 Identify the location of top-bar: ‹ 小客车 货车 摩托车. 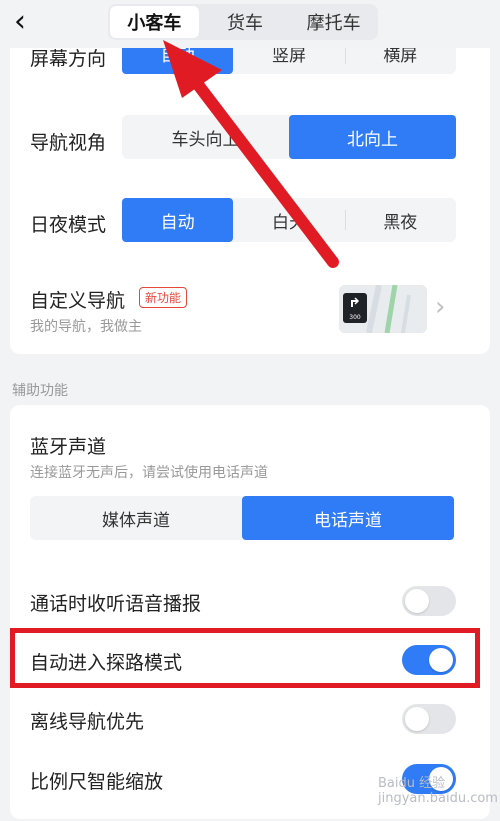
(250, 24).